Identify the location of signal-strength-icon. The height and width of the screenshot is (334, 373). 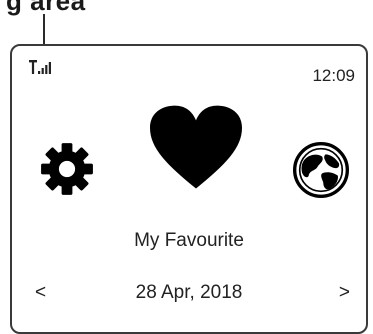
(40, 67).